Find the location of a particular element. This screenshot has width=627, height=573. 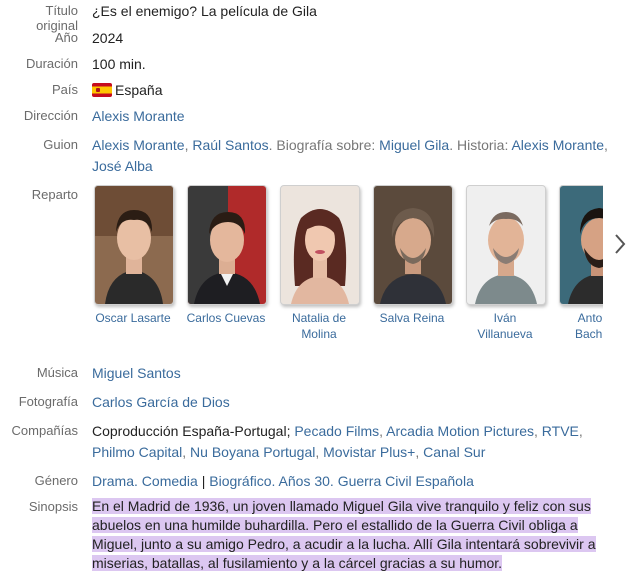

genre-link: Comedia is located at coordinates (170, 481).